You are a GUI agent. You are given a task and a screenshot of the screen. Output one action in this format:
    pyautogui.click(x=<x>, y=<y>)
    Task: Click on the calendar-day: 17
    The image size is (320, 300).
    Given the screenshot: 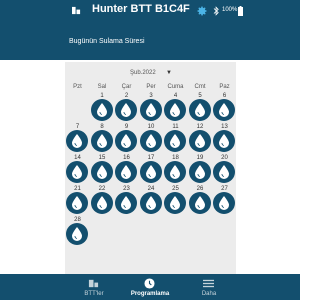 What is the action you would take?
    pyautogui.click(x=151, y=169)
    